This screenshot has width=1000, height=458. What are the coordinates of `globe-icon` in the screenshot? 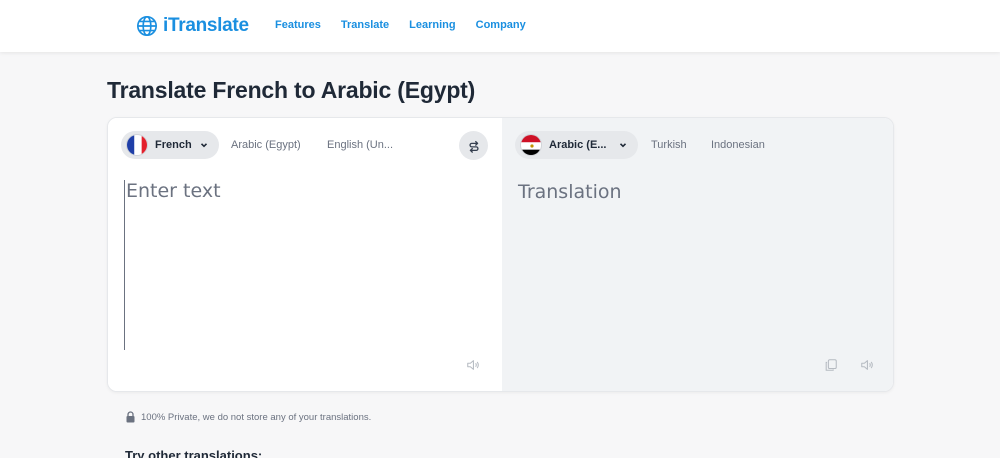 It's located at (147, 26).